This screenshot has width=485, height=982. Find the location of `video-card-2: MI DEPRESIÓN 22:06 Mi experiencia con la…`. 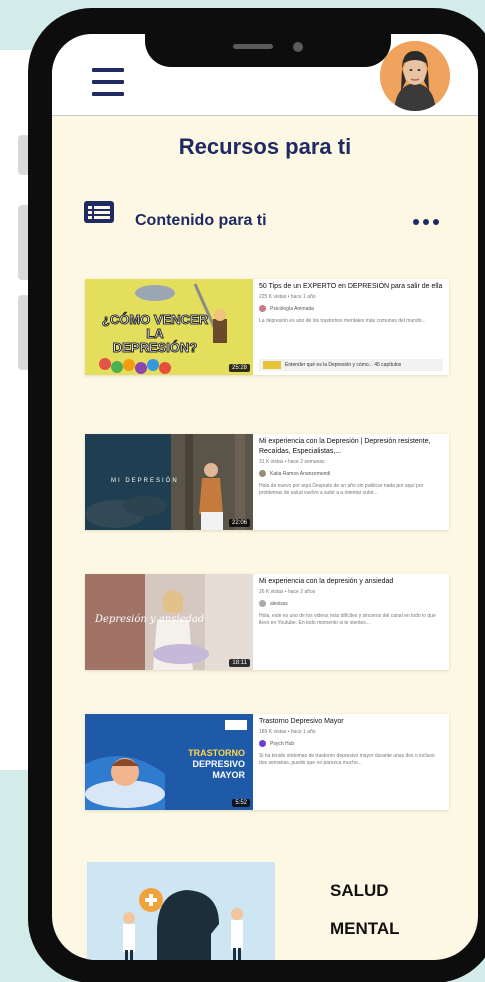

video-card-2: MI DEPRESIÓN 22:06 Mi experiencia con la… is located at coordinates (267, 482).